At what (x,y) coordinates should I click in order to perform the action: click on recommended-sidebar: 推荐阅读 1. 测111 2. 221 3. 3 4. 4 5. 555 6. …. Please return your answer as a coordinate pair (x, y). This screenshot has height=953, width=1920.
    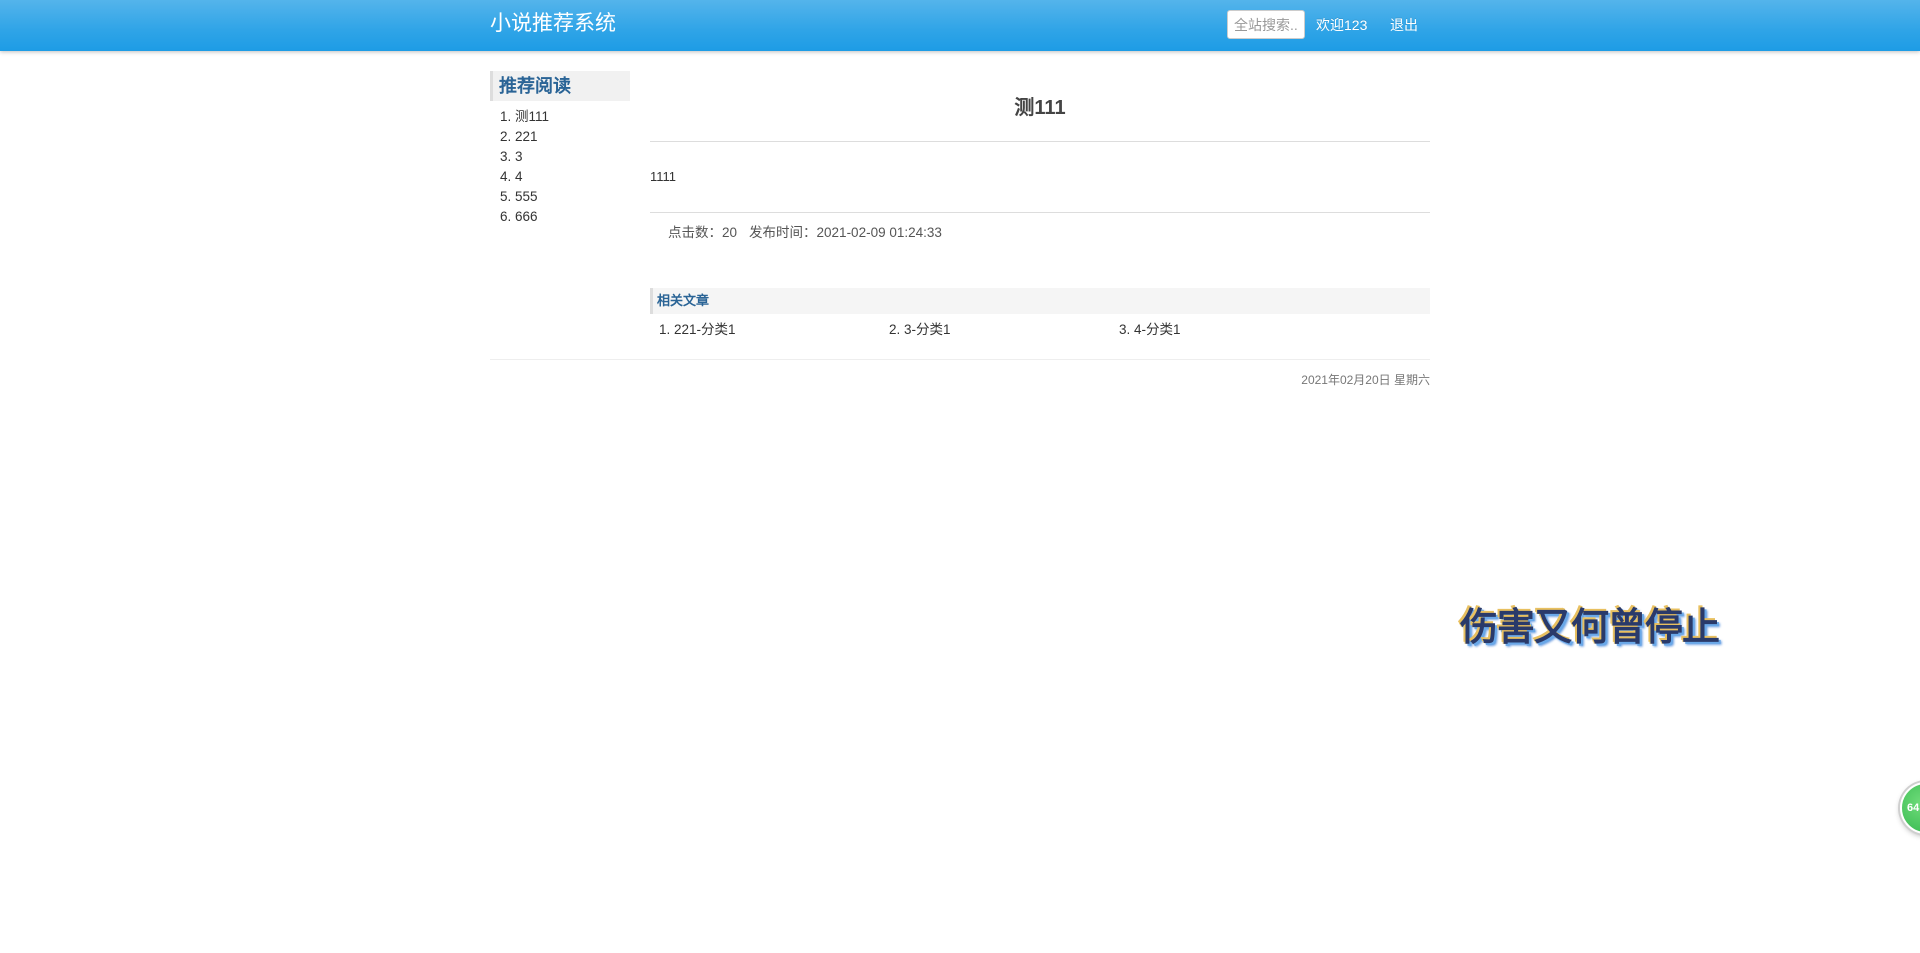
    Looking at the image, I should click on (560, 149).